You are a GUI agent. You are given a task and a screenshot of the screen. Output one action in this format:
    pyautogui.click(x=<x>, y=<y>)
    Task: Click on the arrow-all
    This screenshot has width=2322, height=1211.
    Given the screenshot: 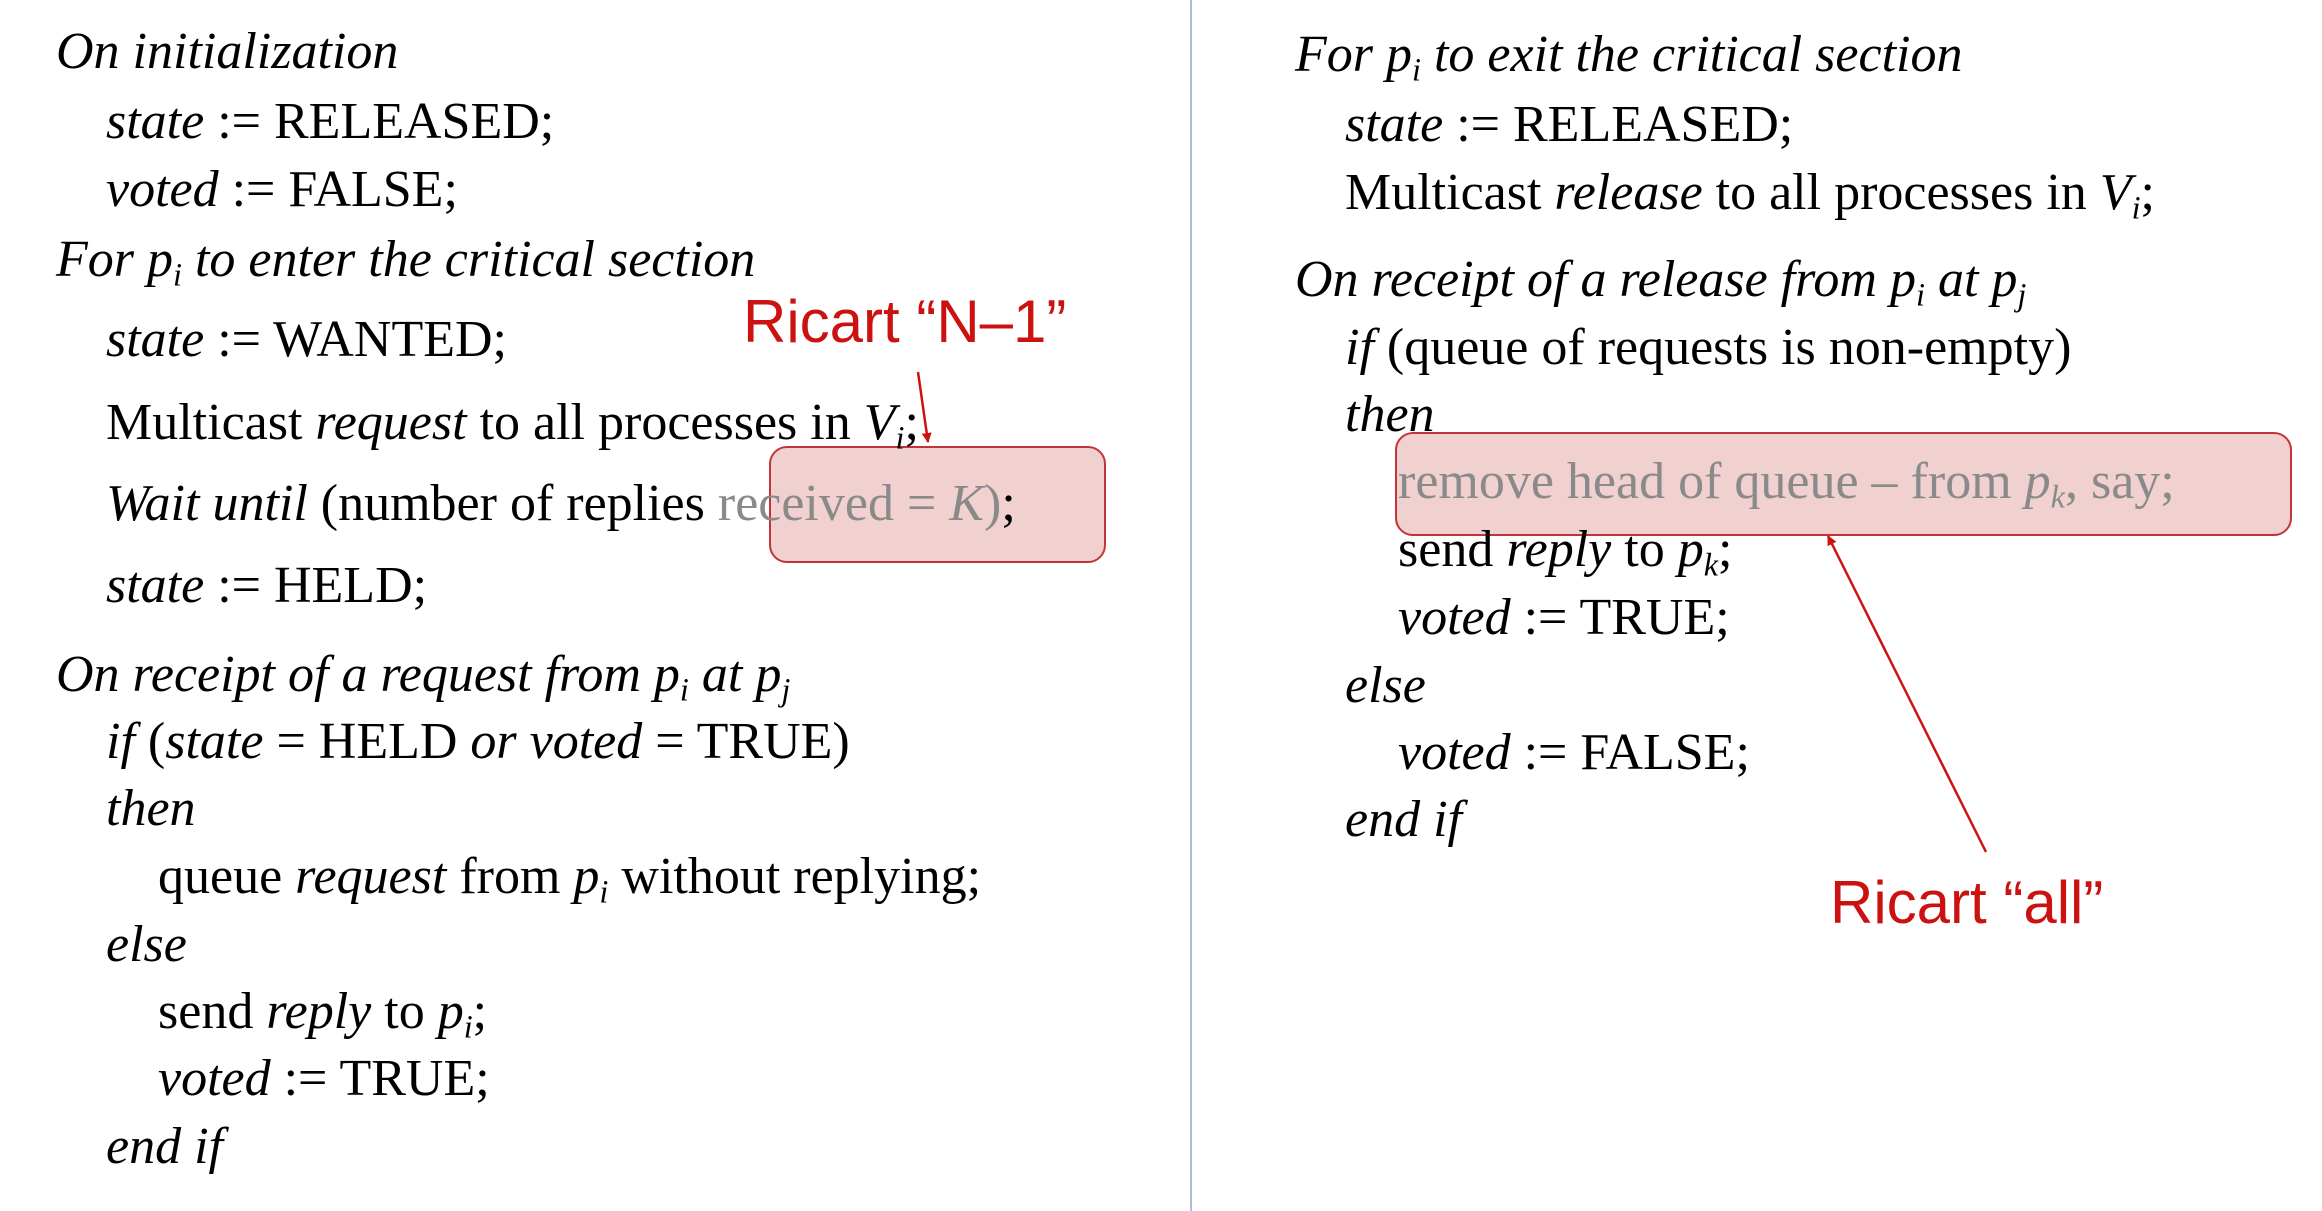 What is the action you would take?
    pyautogui.click(x=1907, y=694)
    